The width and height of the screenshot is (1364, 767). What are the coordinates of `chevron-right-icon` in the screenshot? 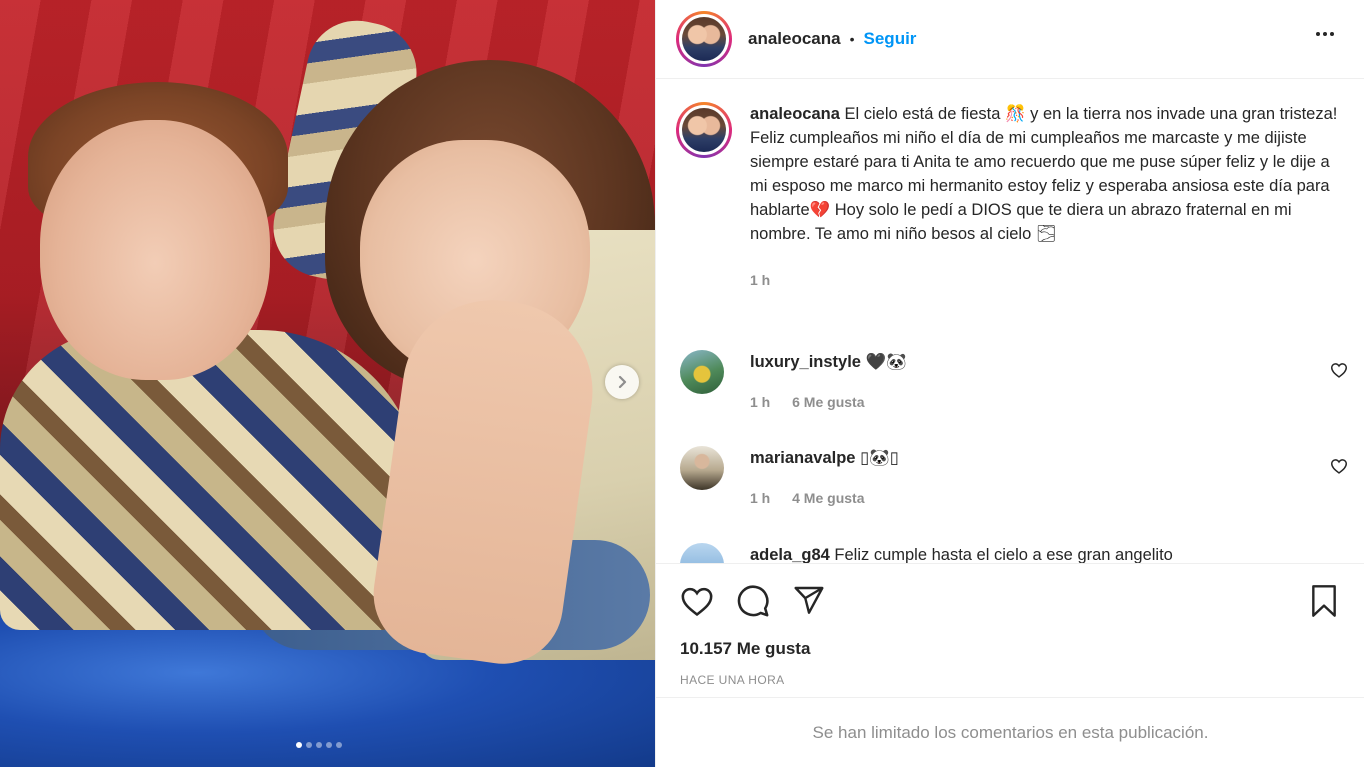 It's located at (622, 382).